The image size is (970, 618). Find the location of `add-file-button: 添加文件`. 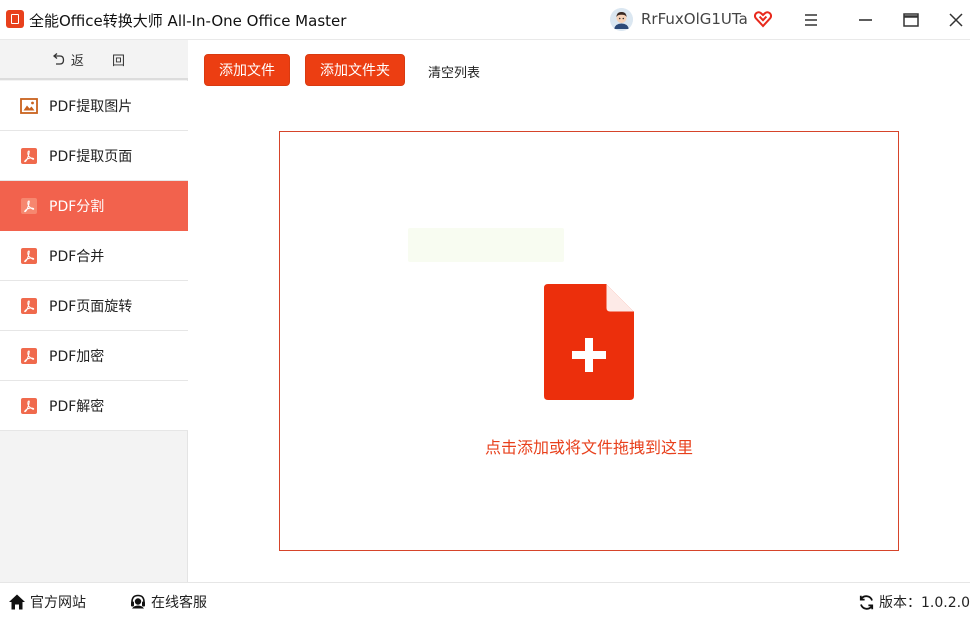

add-file-button: 添加文件 is located at coordinates (247, 70).